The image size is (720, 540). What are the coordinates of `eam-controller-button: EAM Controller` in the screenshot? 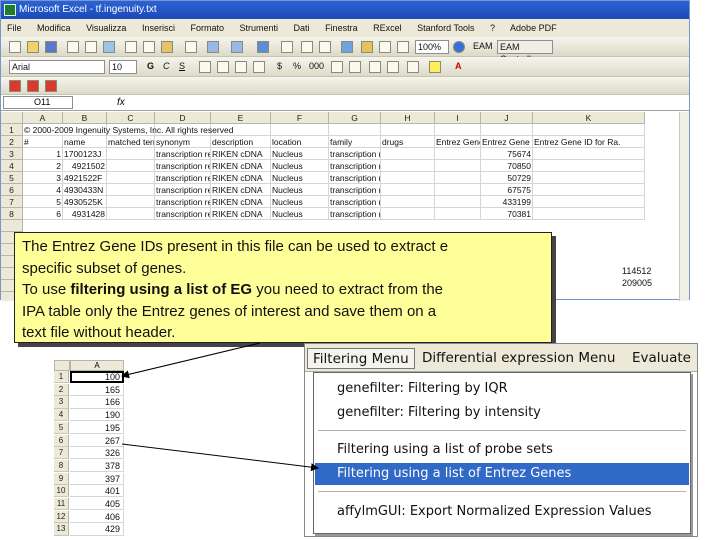 It's located at (525, 52).